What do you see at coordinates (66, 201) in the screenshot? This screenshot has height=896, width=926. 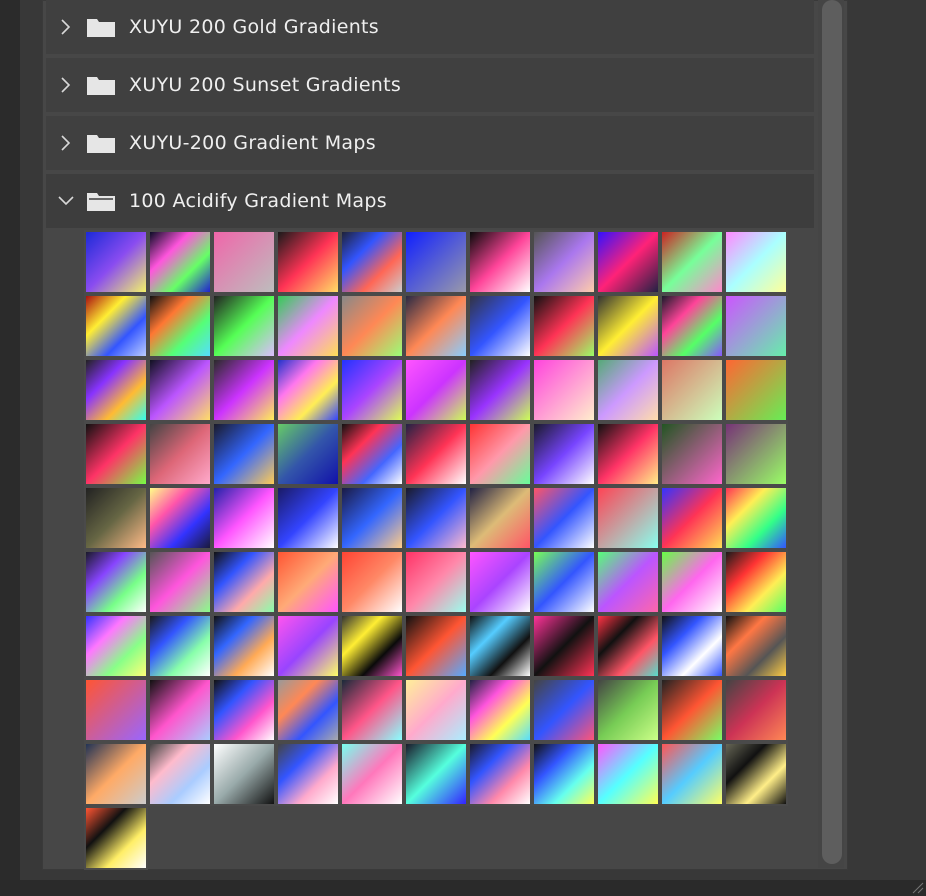 I see `chevron-down-icon` at bounding box center [66, 201].